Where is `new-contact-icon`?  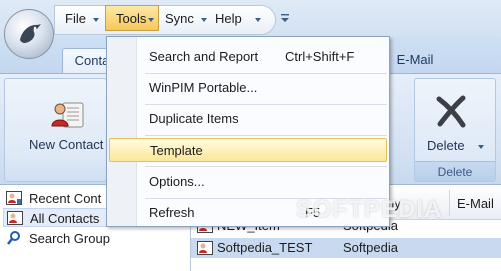 new-contact-icon is located at coordinates (67, 115).